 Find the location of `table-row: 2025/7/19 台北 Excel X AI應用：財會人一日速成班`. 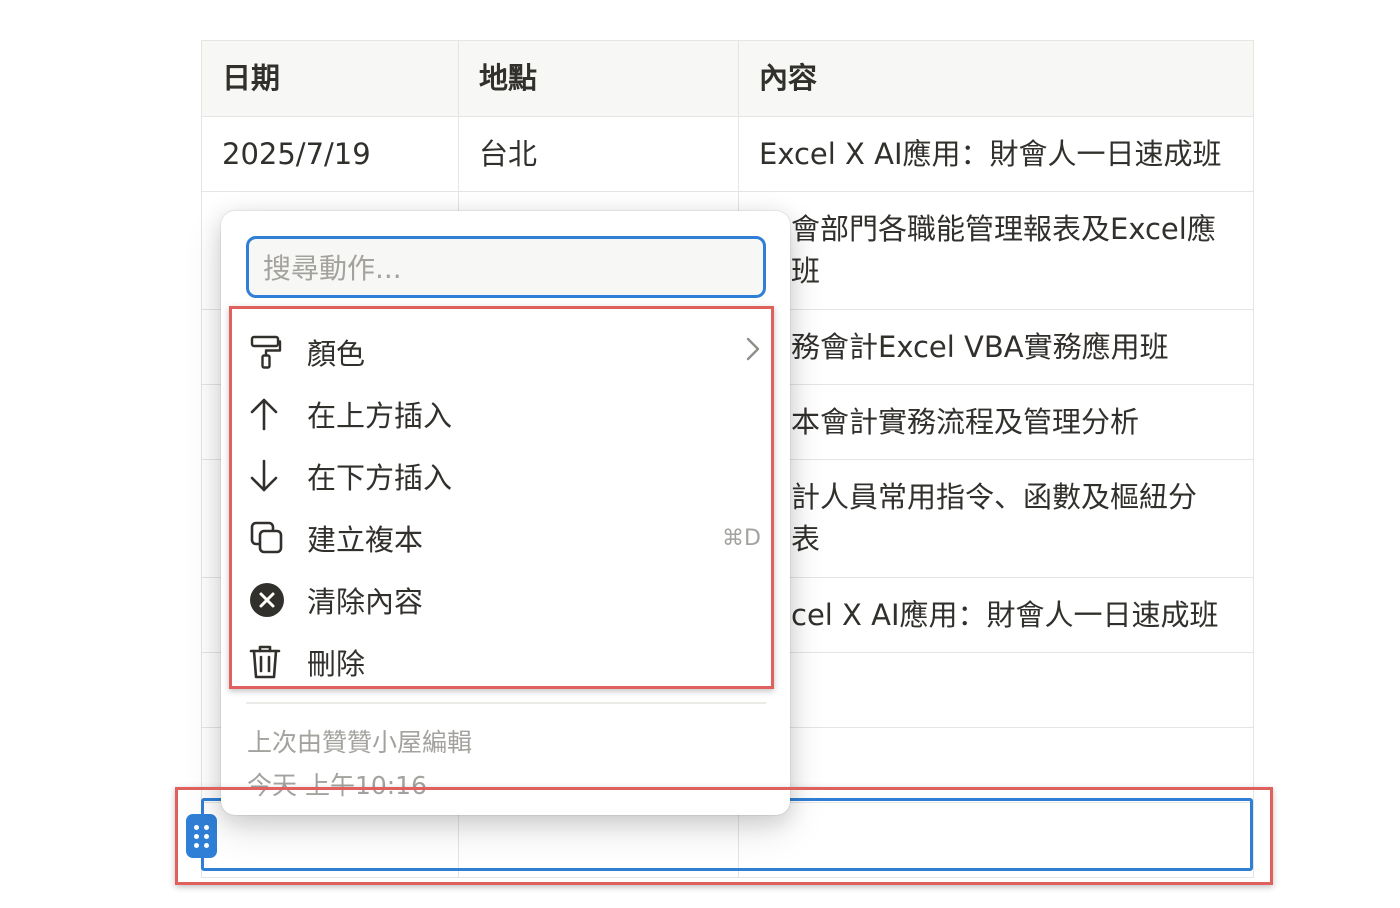

table-row: 2025/7/19 台北 Excel X AI應用：財會人一日速成班 is located at coordinates (727, 154).